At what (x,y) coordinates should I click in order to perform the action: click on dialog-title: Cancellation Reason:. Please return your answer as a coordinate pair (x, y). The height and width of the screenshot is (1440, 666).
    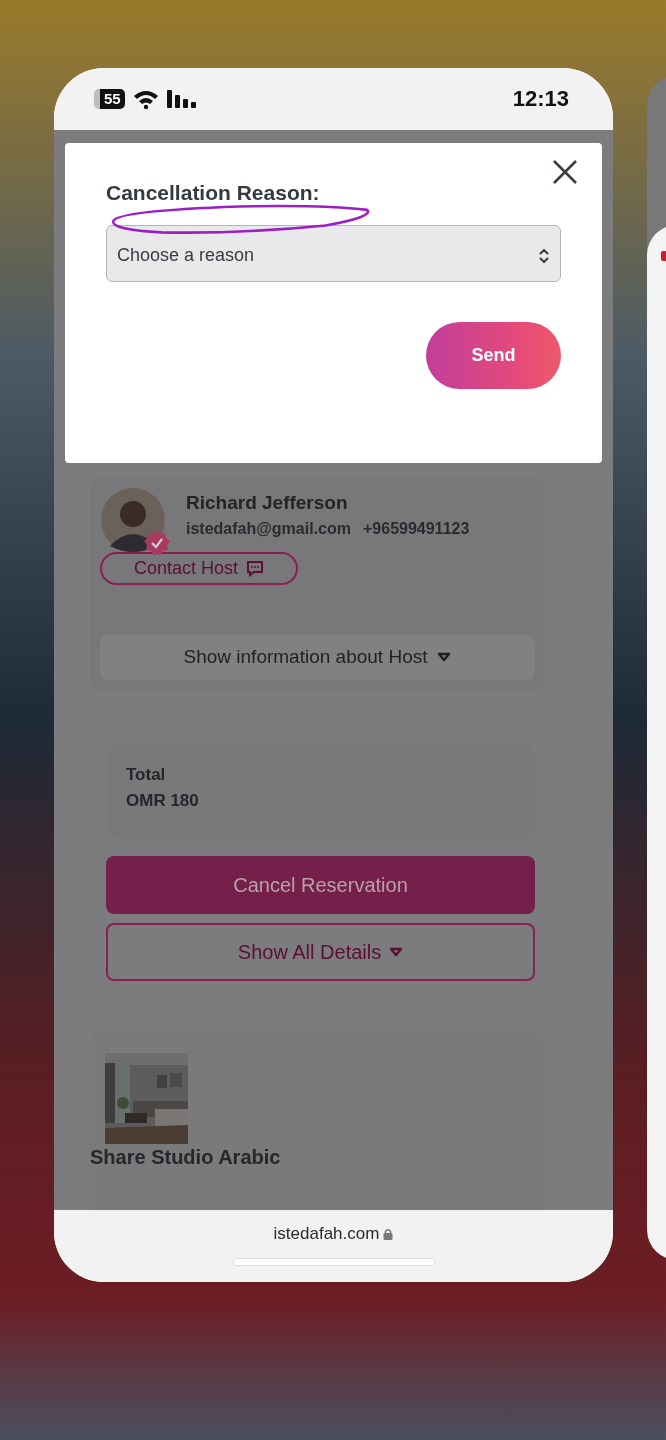
    Looking at the image, I should click on (213, 193).